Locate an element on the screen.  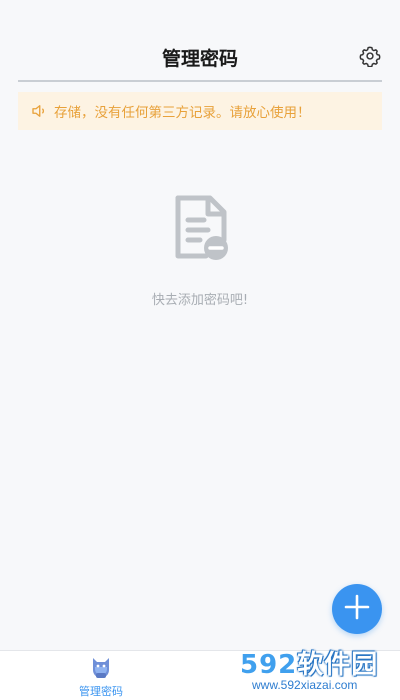
add-password-button is located at coordinates (357, 609).